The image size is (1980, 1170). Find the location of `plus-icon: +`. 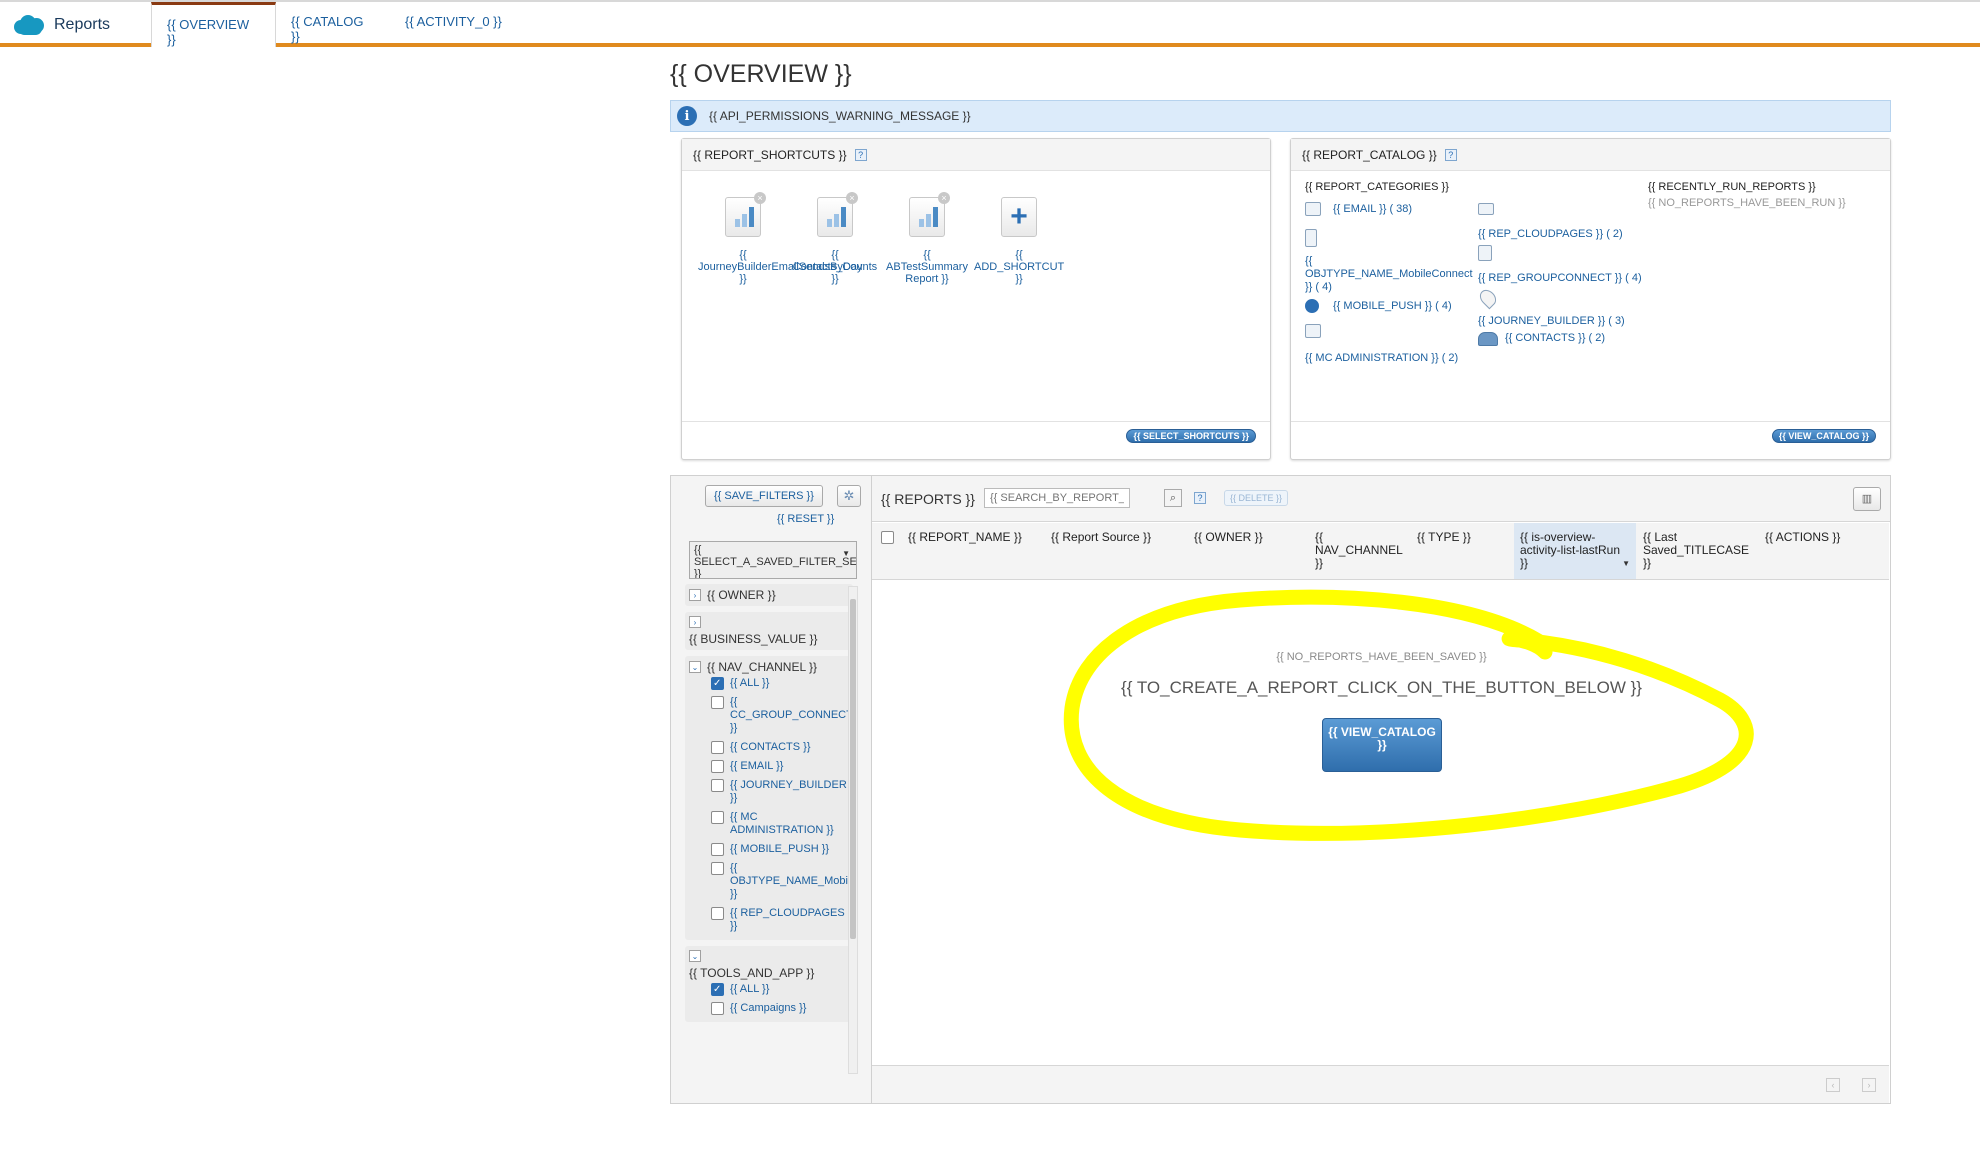

plus-icon: + is located at coordinates (1019, 217).